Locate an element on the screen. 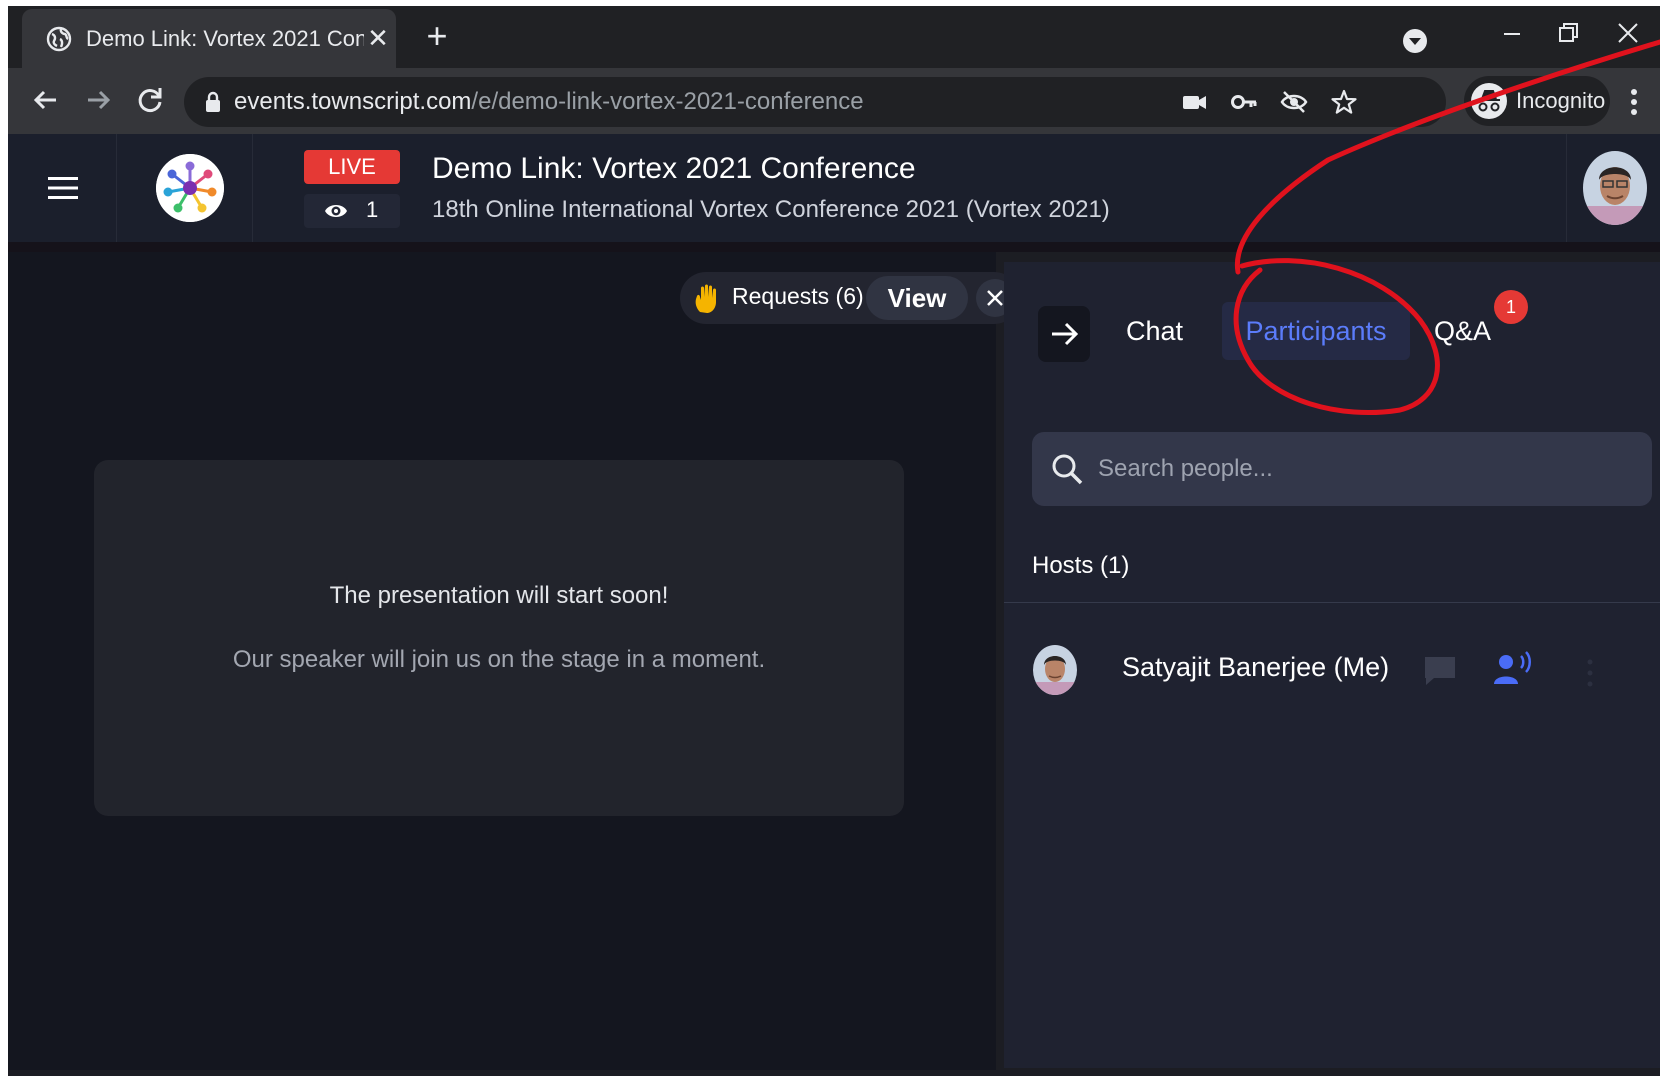 The image size is (1660, 1076). viewer-count-badge: 1 is located at coordinates (352, 211).